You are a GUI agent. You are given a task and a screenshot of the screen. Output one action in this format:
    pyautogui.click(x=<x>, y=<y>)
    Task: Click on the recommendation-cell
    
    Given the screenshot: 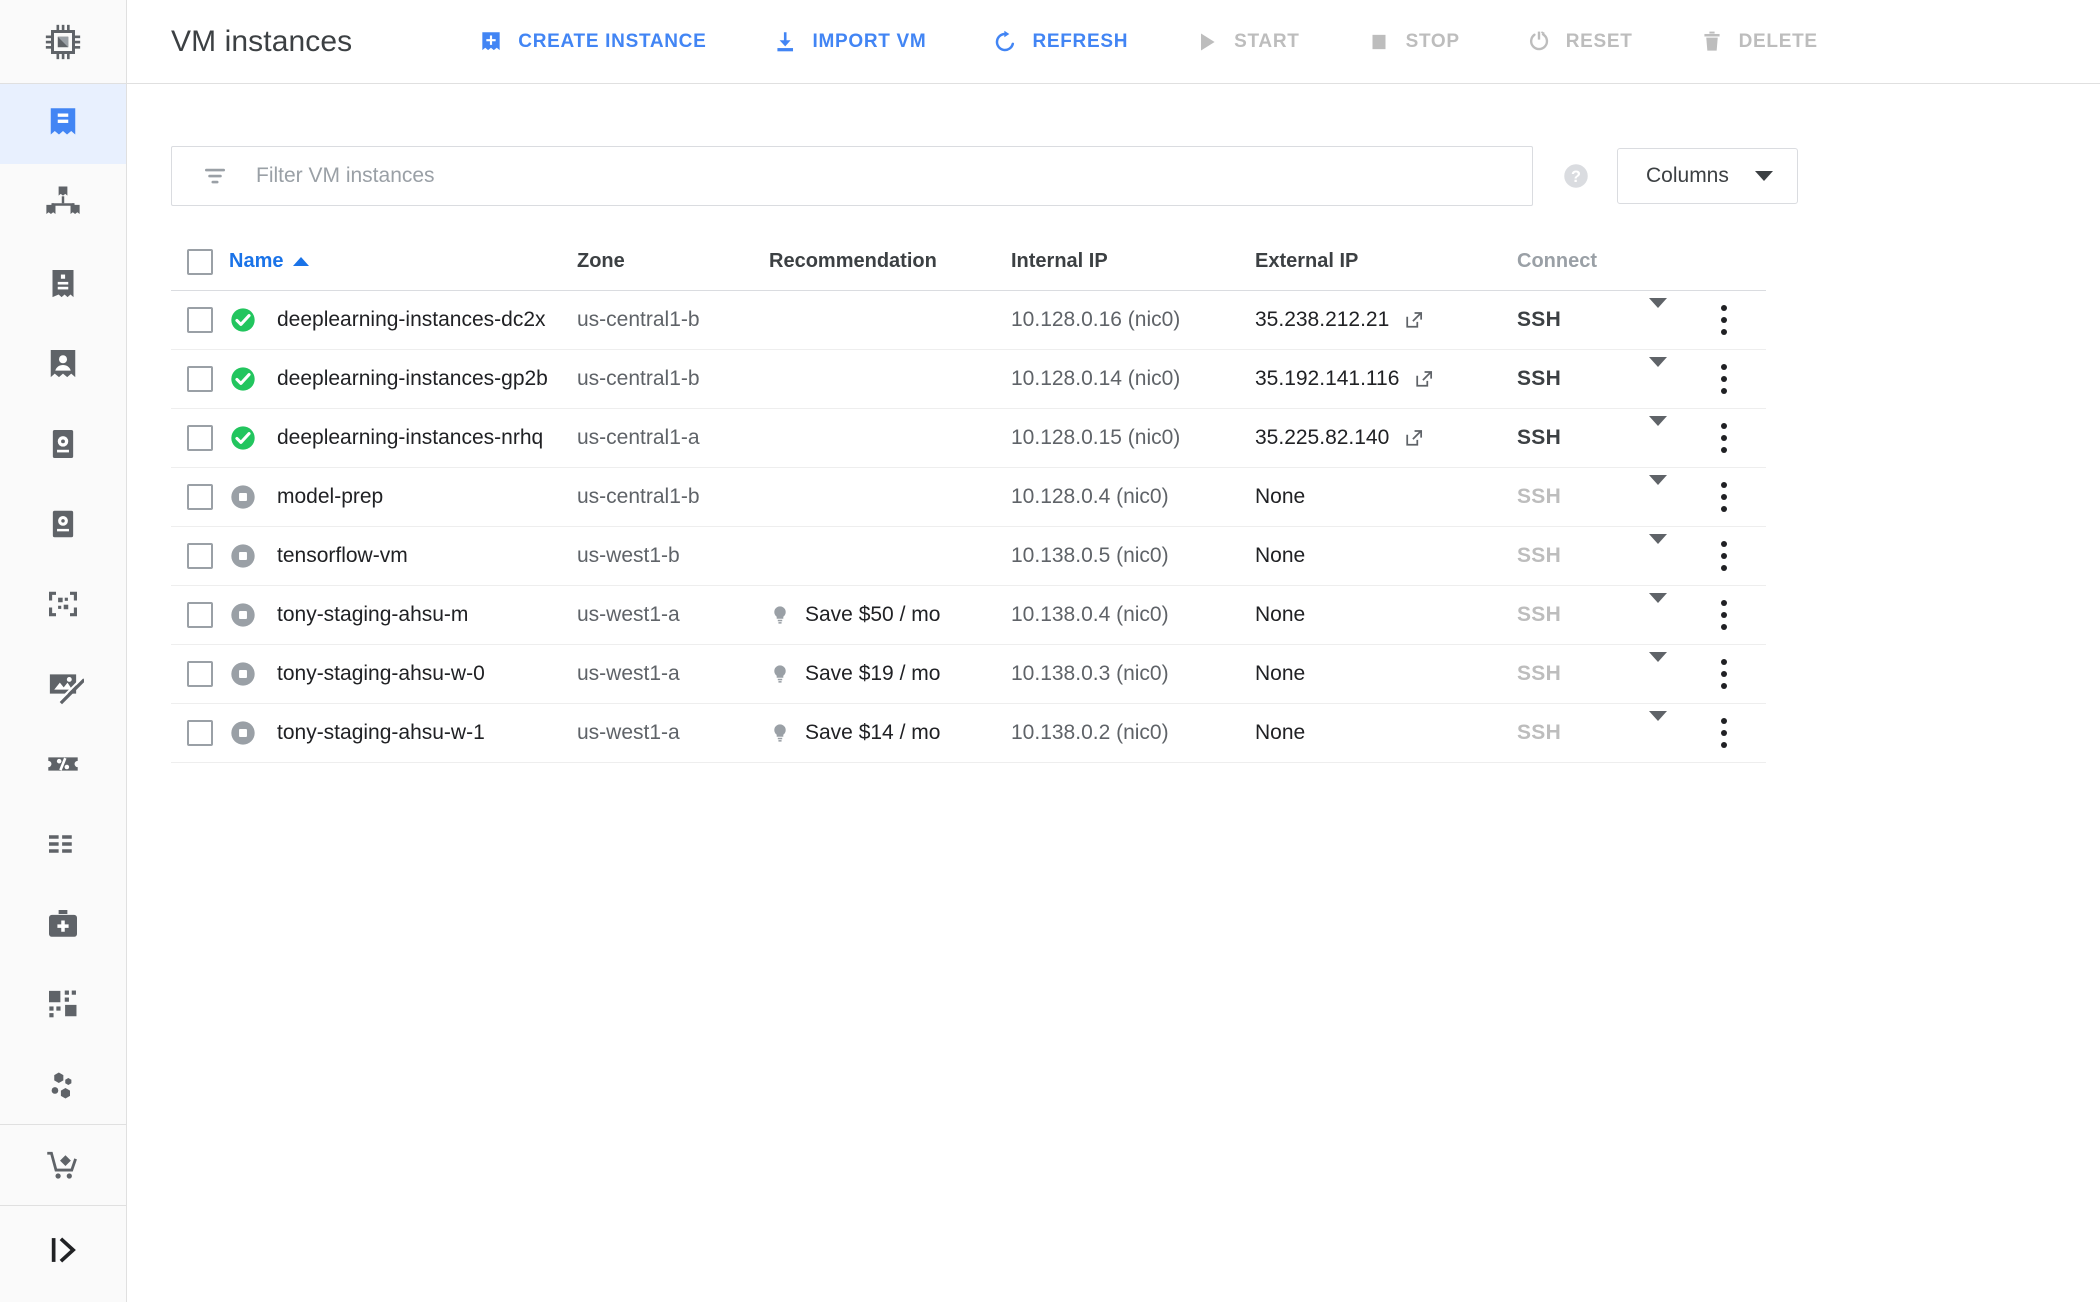 What is the action you would take?
    pyautogui.click(x=890, y=379)
    